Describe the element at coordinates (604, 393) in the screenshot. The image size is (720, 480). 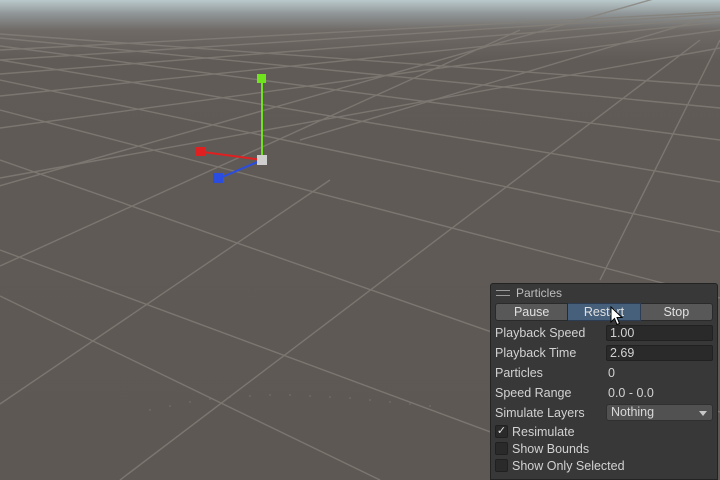
I see `speed-range-row: Speed Range 0.0 - 0.0` at that location.